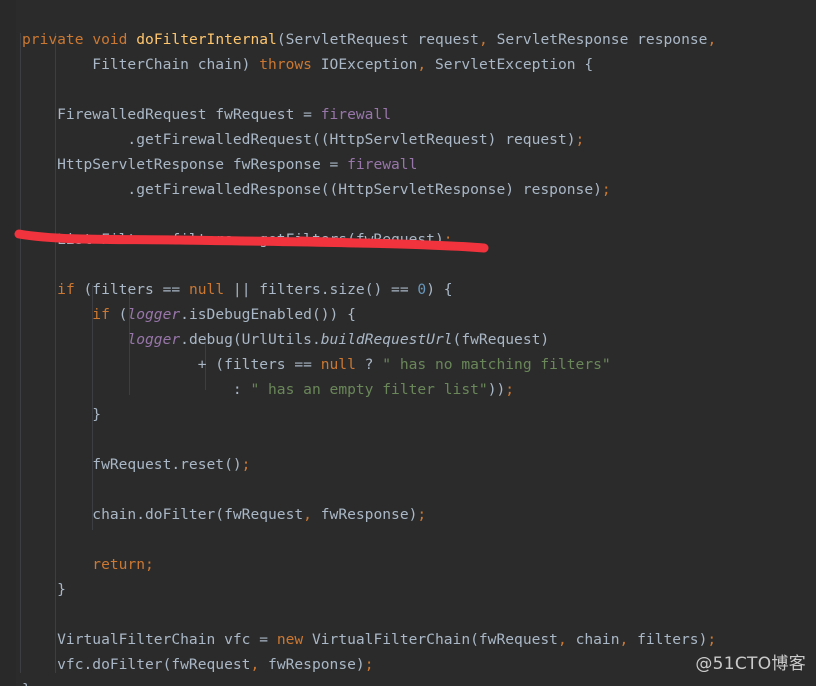  Describe the element at coordinates (584, 64) in the screenshot. I see `code-token: {` at that location.